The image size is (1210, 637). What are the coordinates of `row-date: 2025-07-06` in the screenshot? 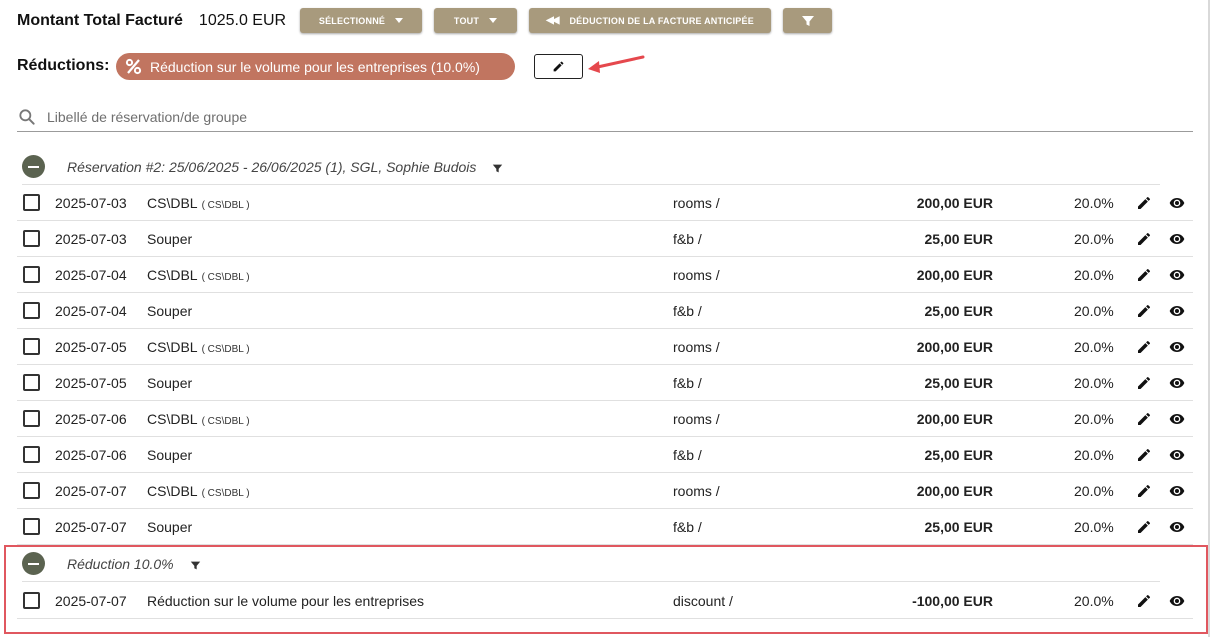 It's located at (91, 418).